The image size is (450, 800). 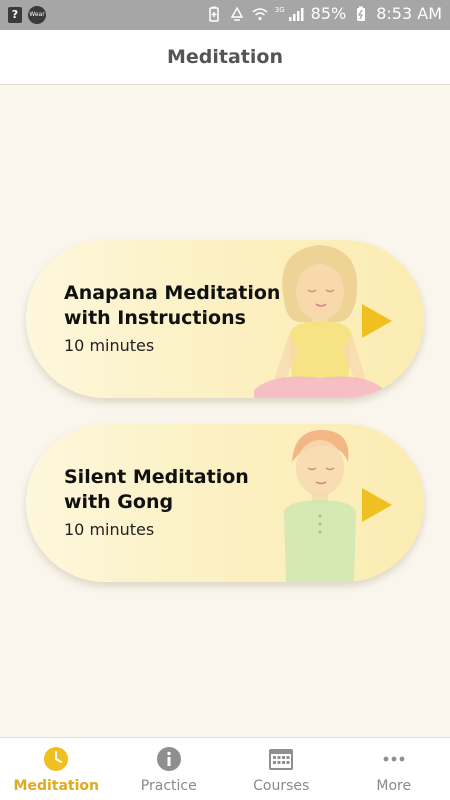 I want to click on recycle-icon, so click(x=237, y=13).